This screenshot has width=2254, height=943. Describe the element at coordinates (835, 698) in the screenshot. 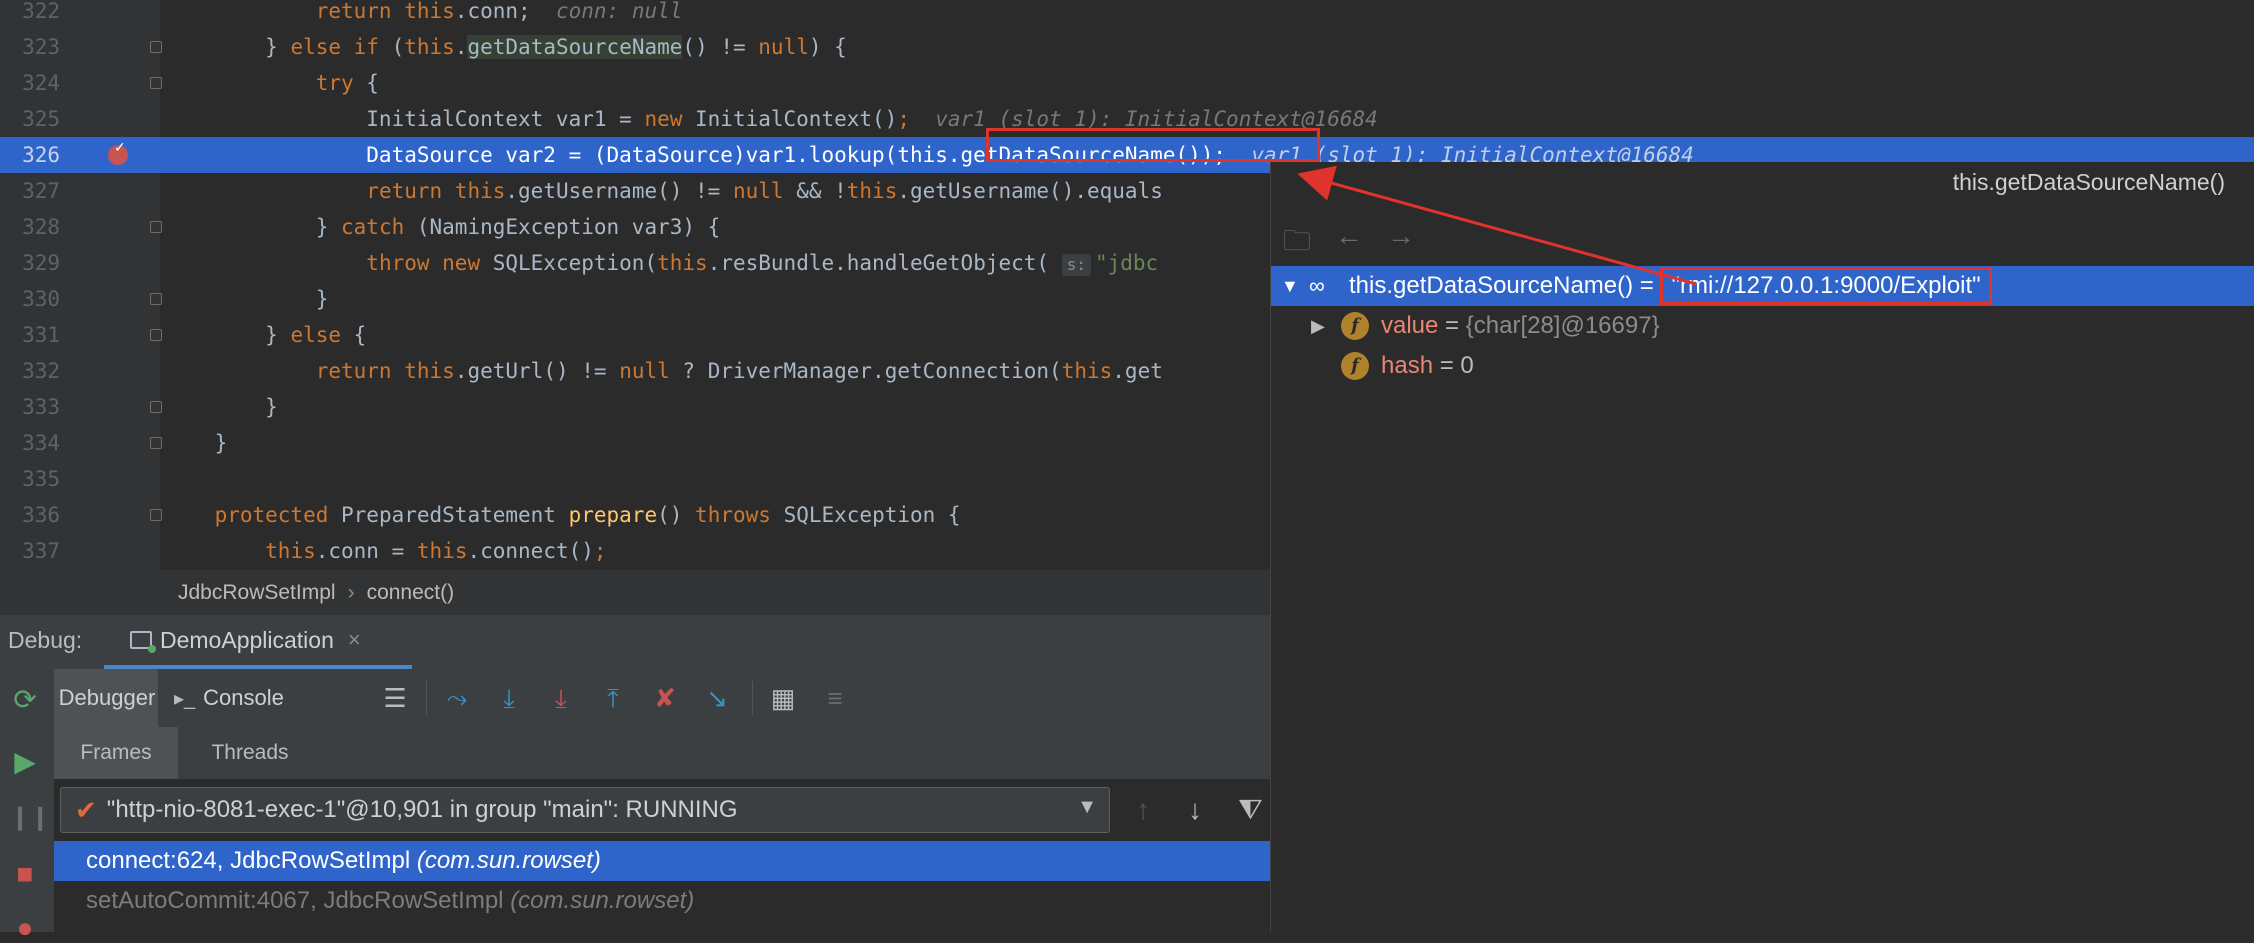

I see `trace-stream-icon: ≡` at that location.